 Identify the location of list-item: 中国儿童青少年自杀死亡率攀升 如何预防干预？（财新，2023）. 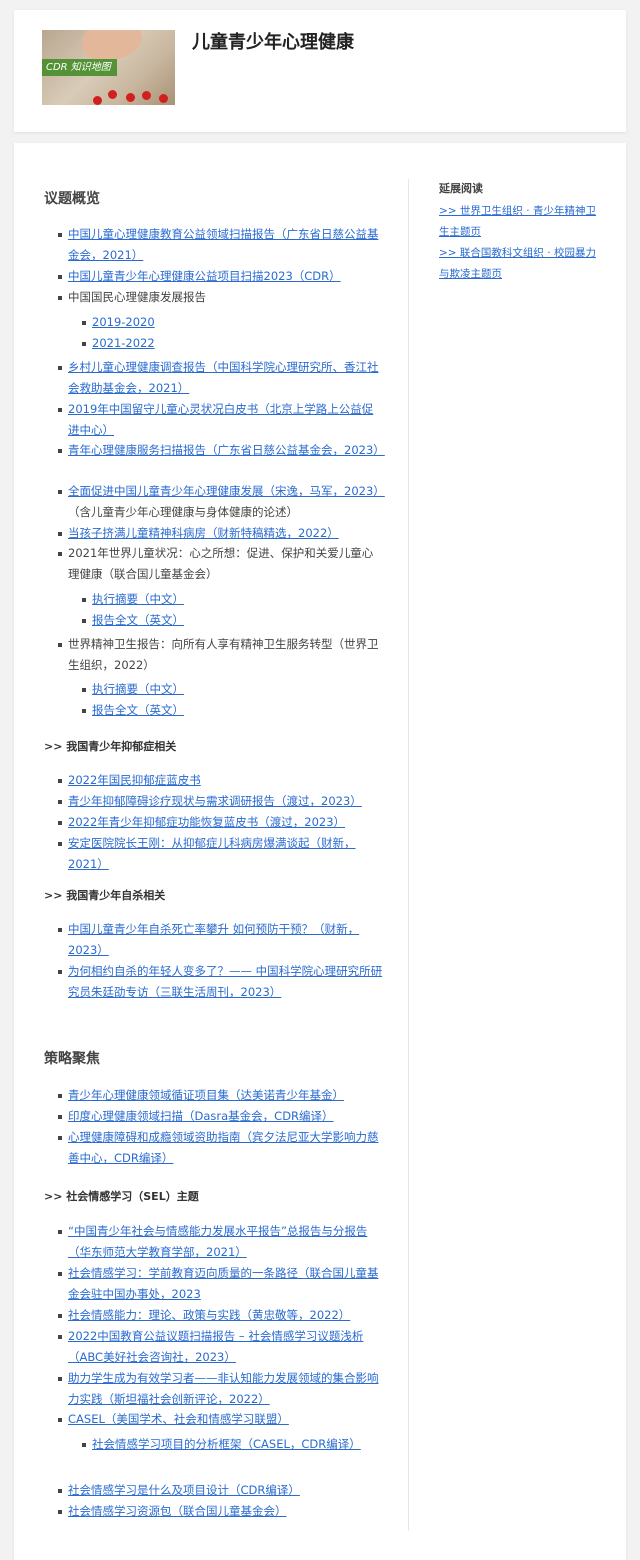
(220, 940).